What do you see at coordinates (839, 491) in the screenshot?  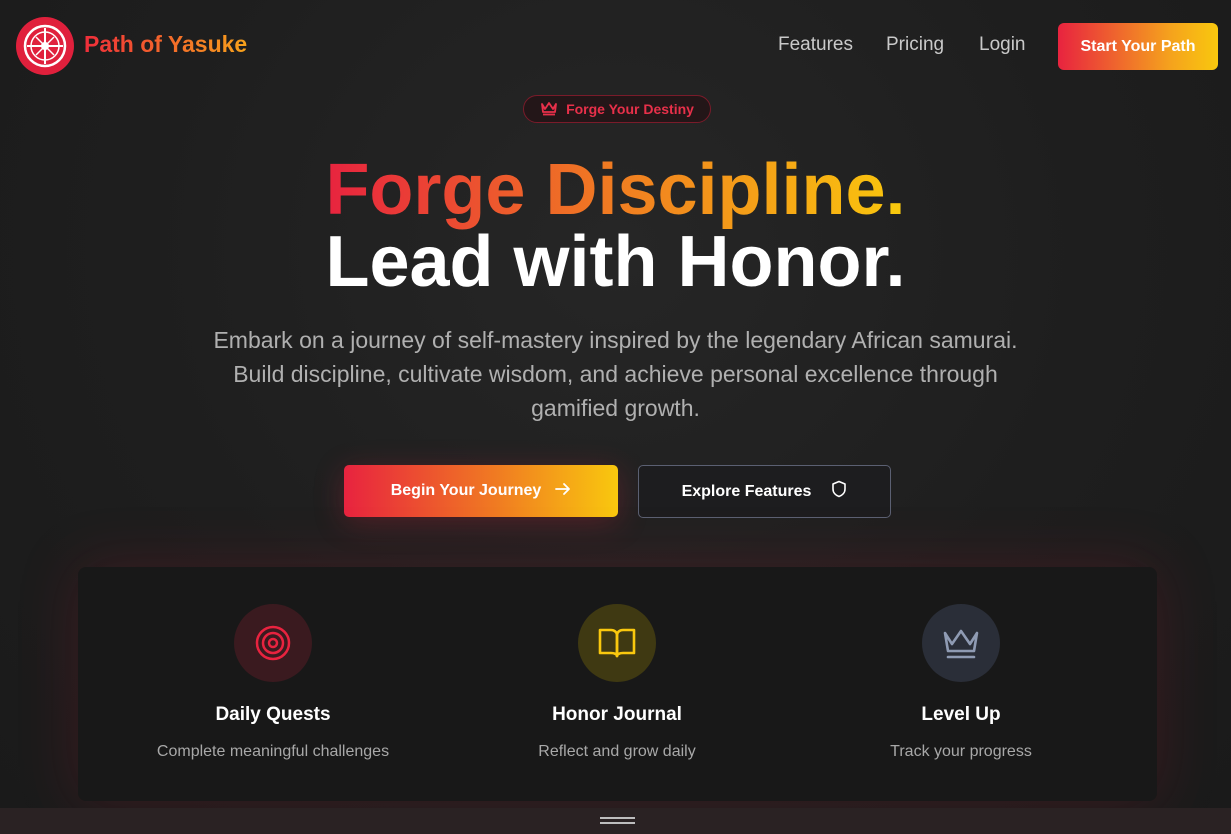 I see `shield-icon` at bounding box center [839, 491].